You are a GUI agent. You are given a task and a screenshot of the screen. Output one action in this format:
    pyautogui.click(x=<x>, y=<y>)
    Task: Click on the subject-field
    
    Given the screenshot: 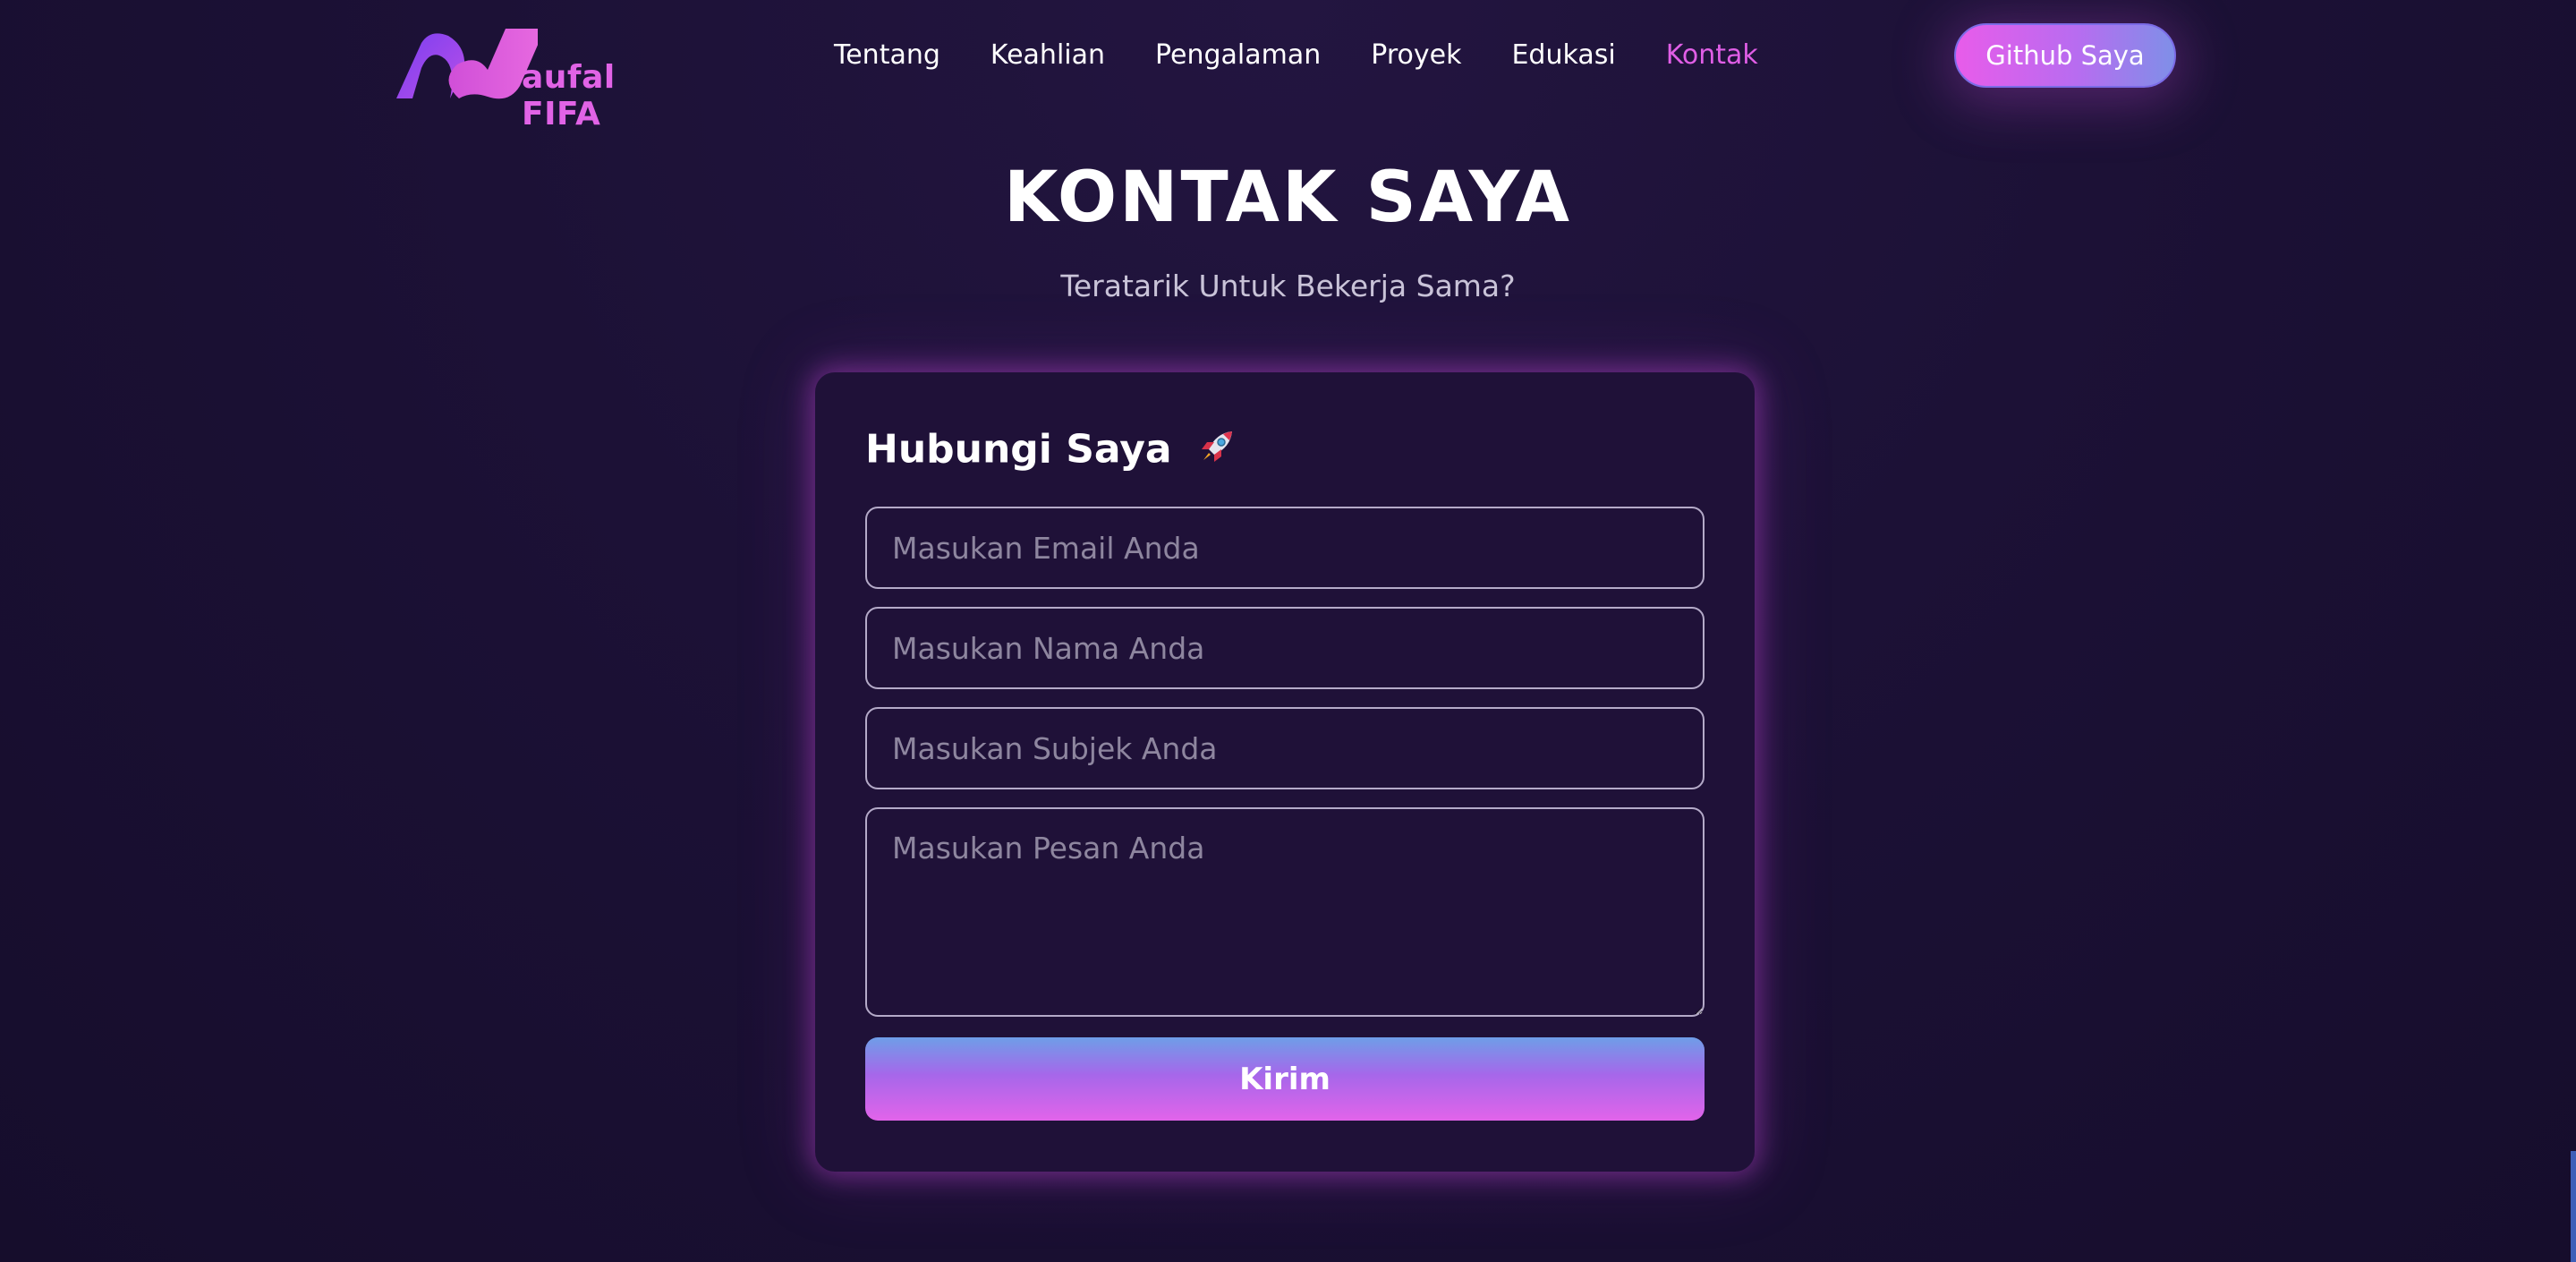 What is the action you would take?
    pyautogui.click(x=1285, y=748)
    